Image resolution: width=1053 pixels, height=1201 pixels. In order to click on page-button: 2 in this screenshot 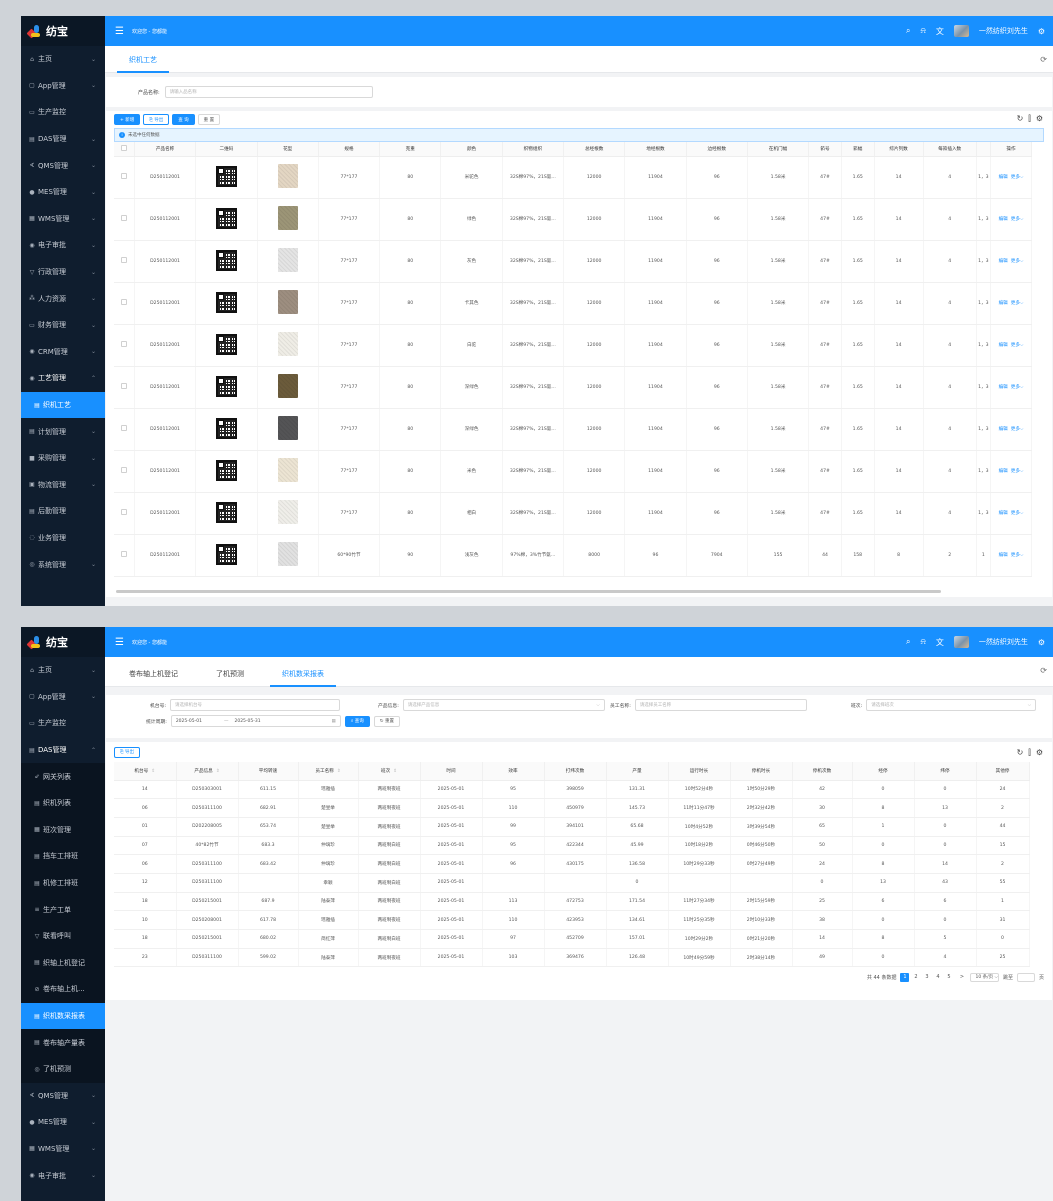, I will do `click(915, 977)`.